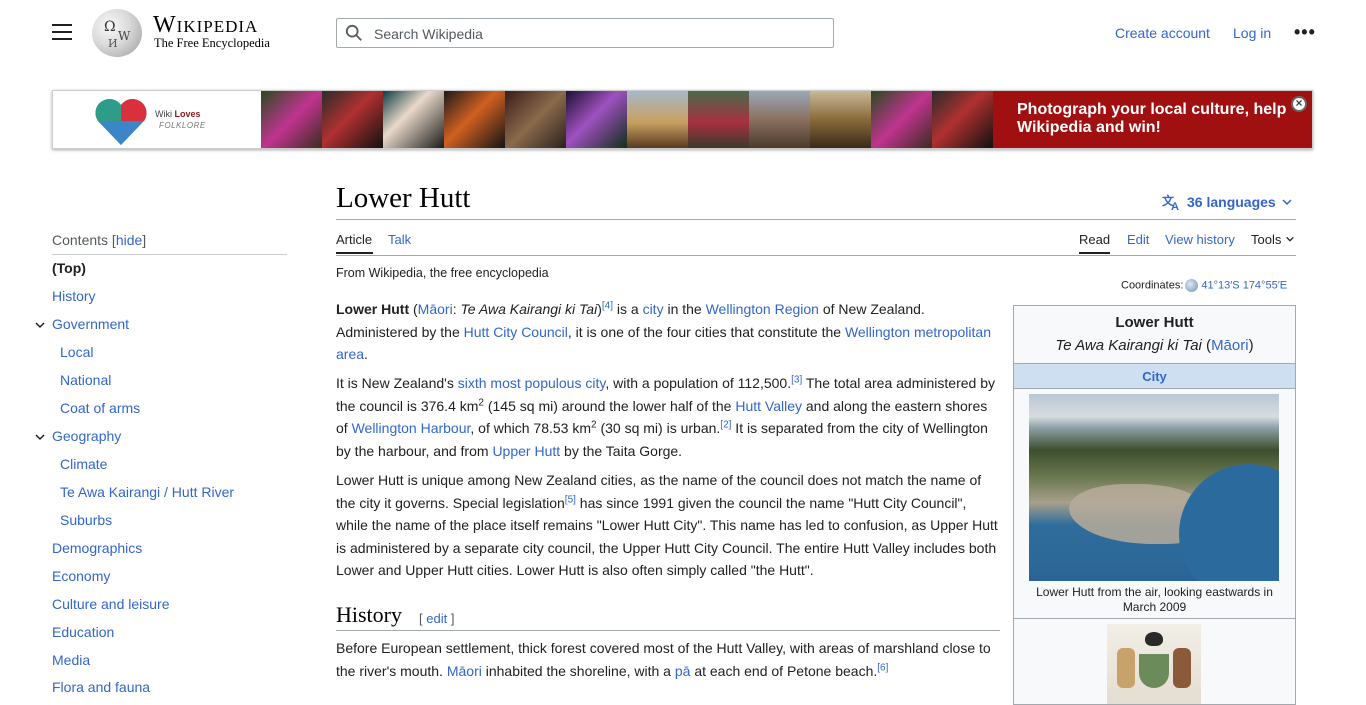 The height and width of the screenshot is (705, 1366). I want to click on link-hutt-city-council: Hutt City Council, so click(516, 332).